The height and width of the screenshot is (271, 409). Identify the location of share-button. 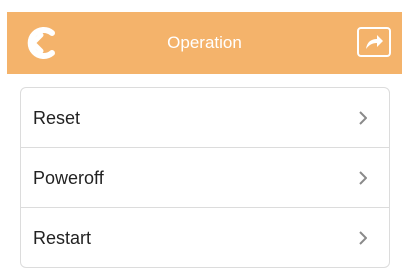
(374, 42).